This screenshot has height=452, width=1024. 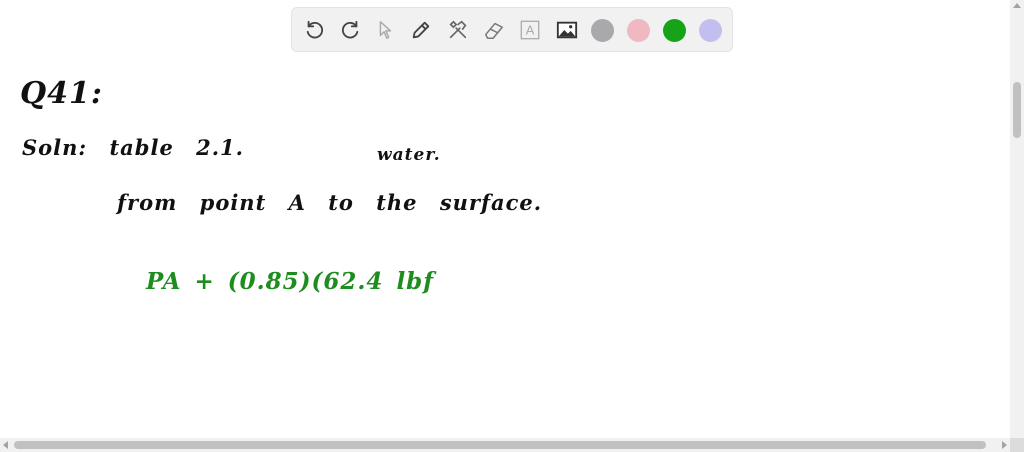 I want to click on vertical-scrollbar, so click(x=1017, y=219).